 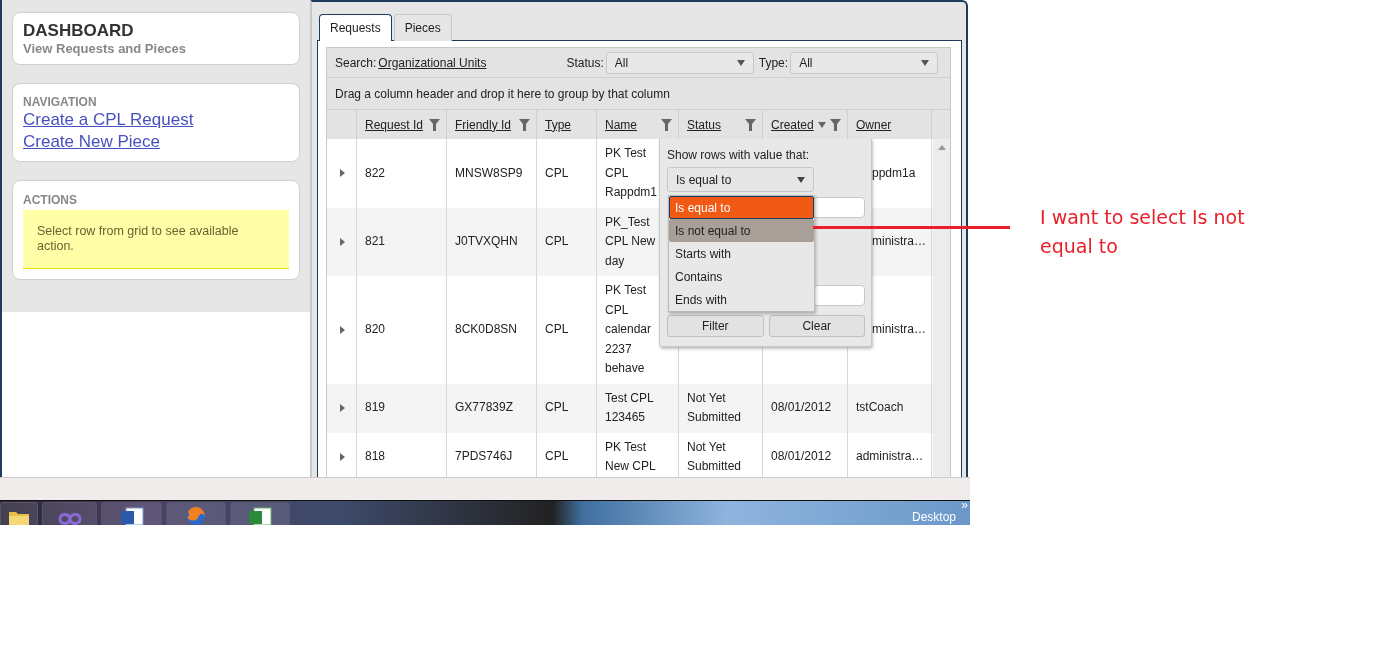 I want to click on column-sort-link: Created, so click(x=792, y=124).